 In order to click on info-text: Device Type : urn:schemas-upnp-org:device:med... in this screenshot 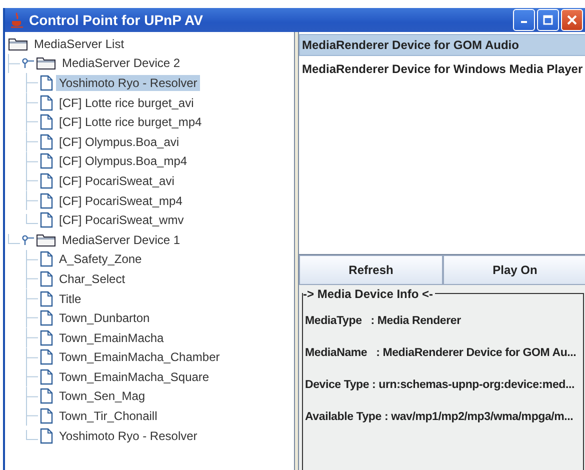, I will do `click(440, 385)`.